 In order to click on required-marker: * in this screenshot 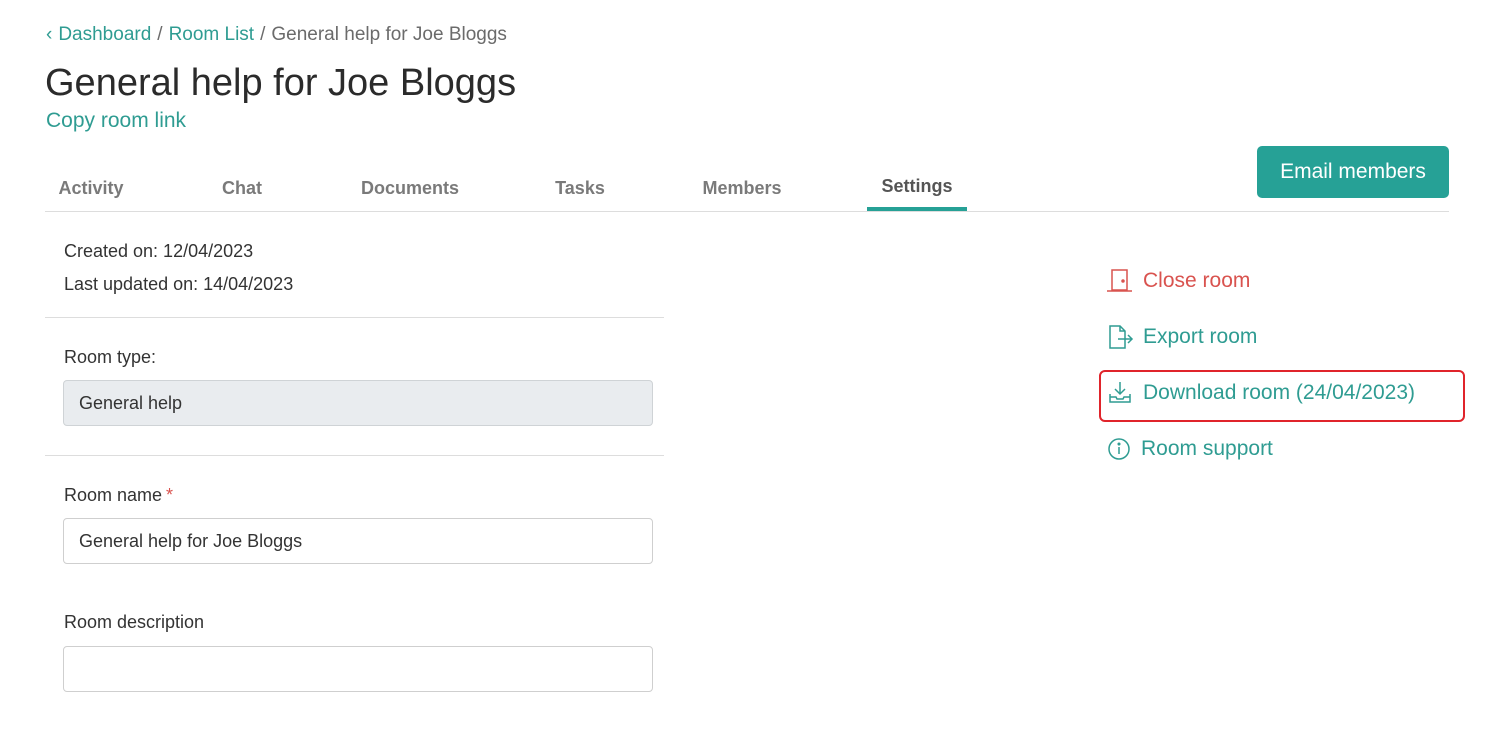, I will do `click(170, 495)`.